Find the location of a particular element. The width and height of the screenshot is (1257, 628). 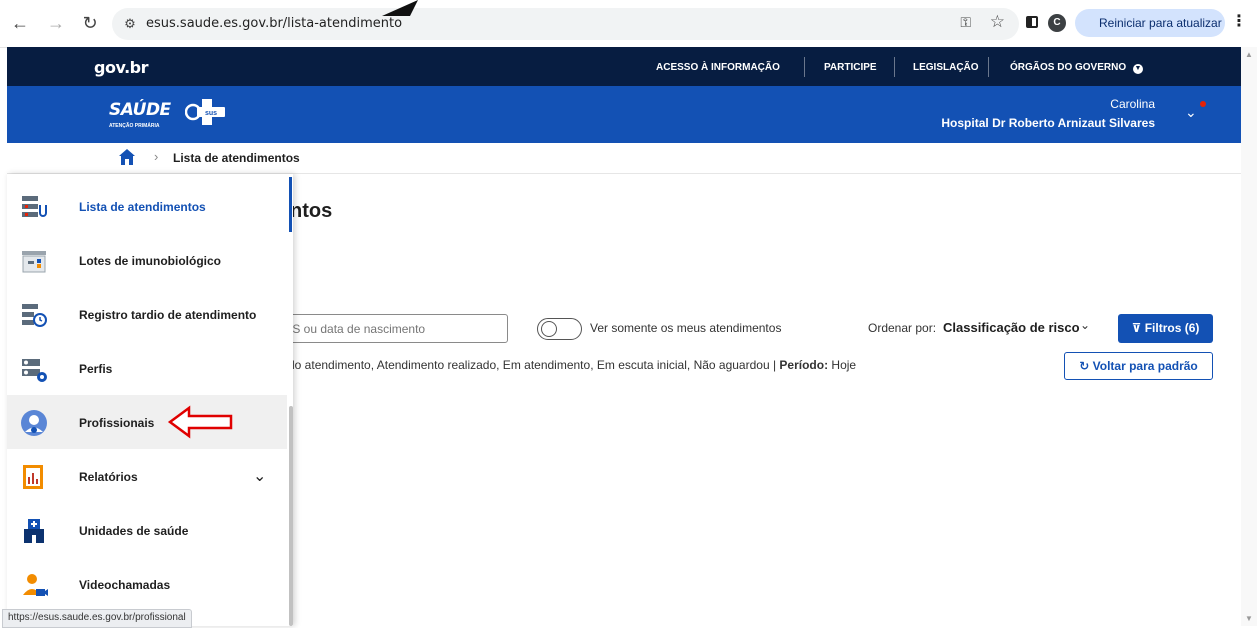

esus-cross-icon: sus is located at coordinates (205, 112).